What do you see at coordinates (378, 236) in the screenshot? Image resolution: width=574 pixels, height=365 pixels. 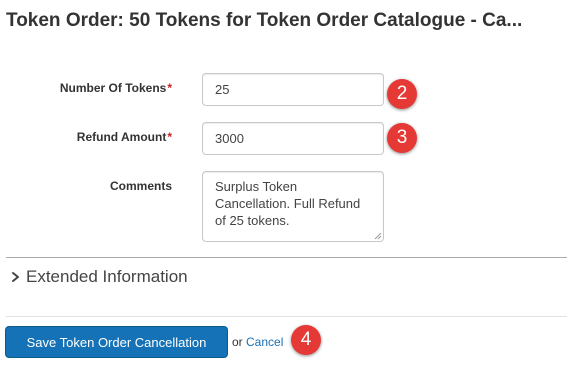 I see `resize-grip-icon` at bounding box center [378, 236].